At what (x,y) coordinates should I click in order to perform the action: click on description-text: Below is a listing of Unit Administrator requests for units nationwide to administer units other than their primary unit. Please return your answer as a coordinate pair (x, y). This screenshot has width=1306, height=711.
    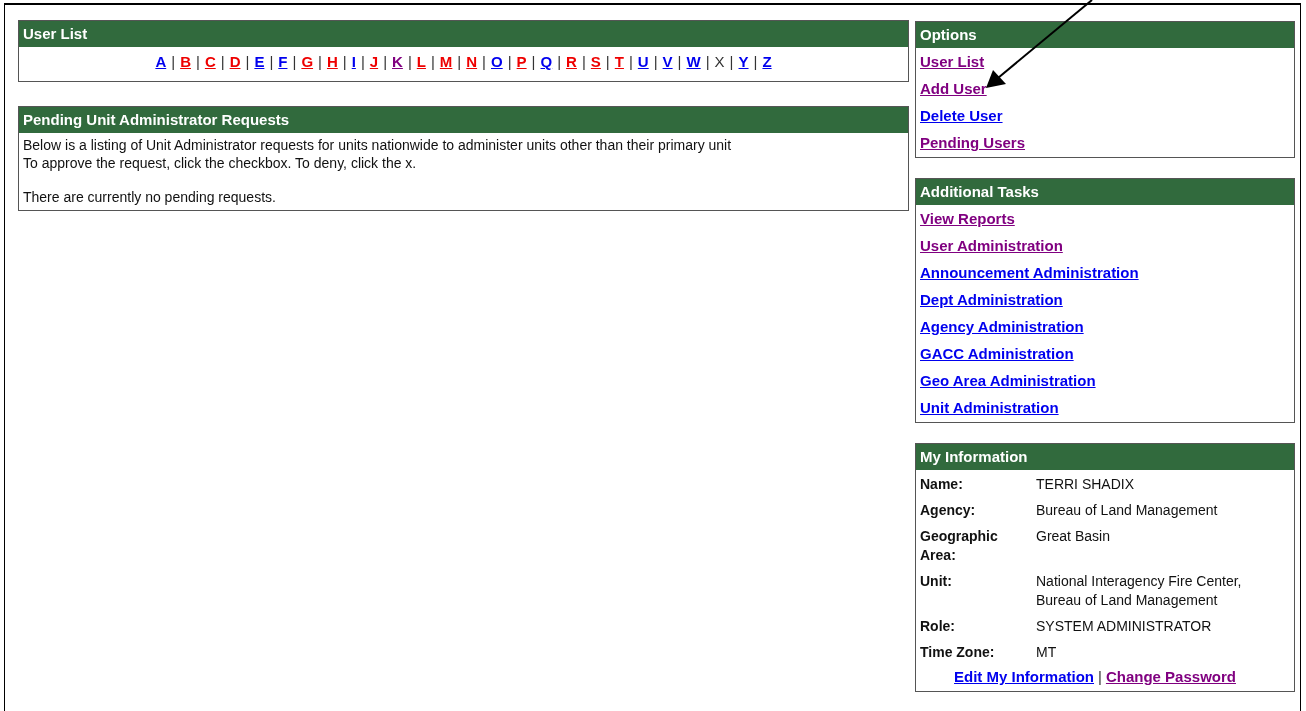
    Looking at the image, I should click on (378, 145).